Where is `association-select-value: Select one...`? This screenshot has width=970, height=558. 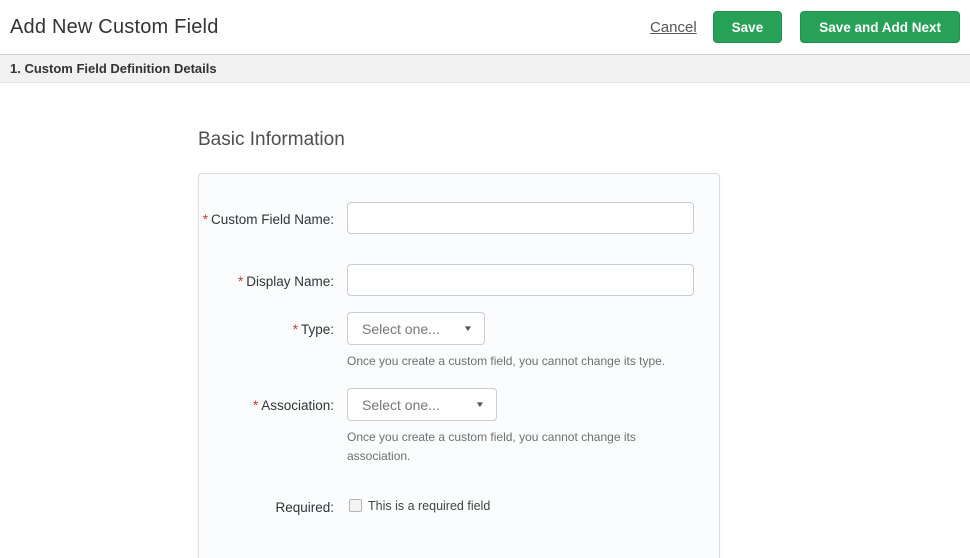 association-select-value: Select one... is located at coordinates (401, 404).